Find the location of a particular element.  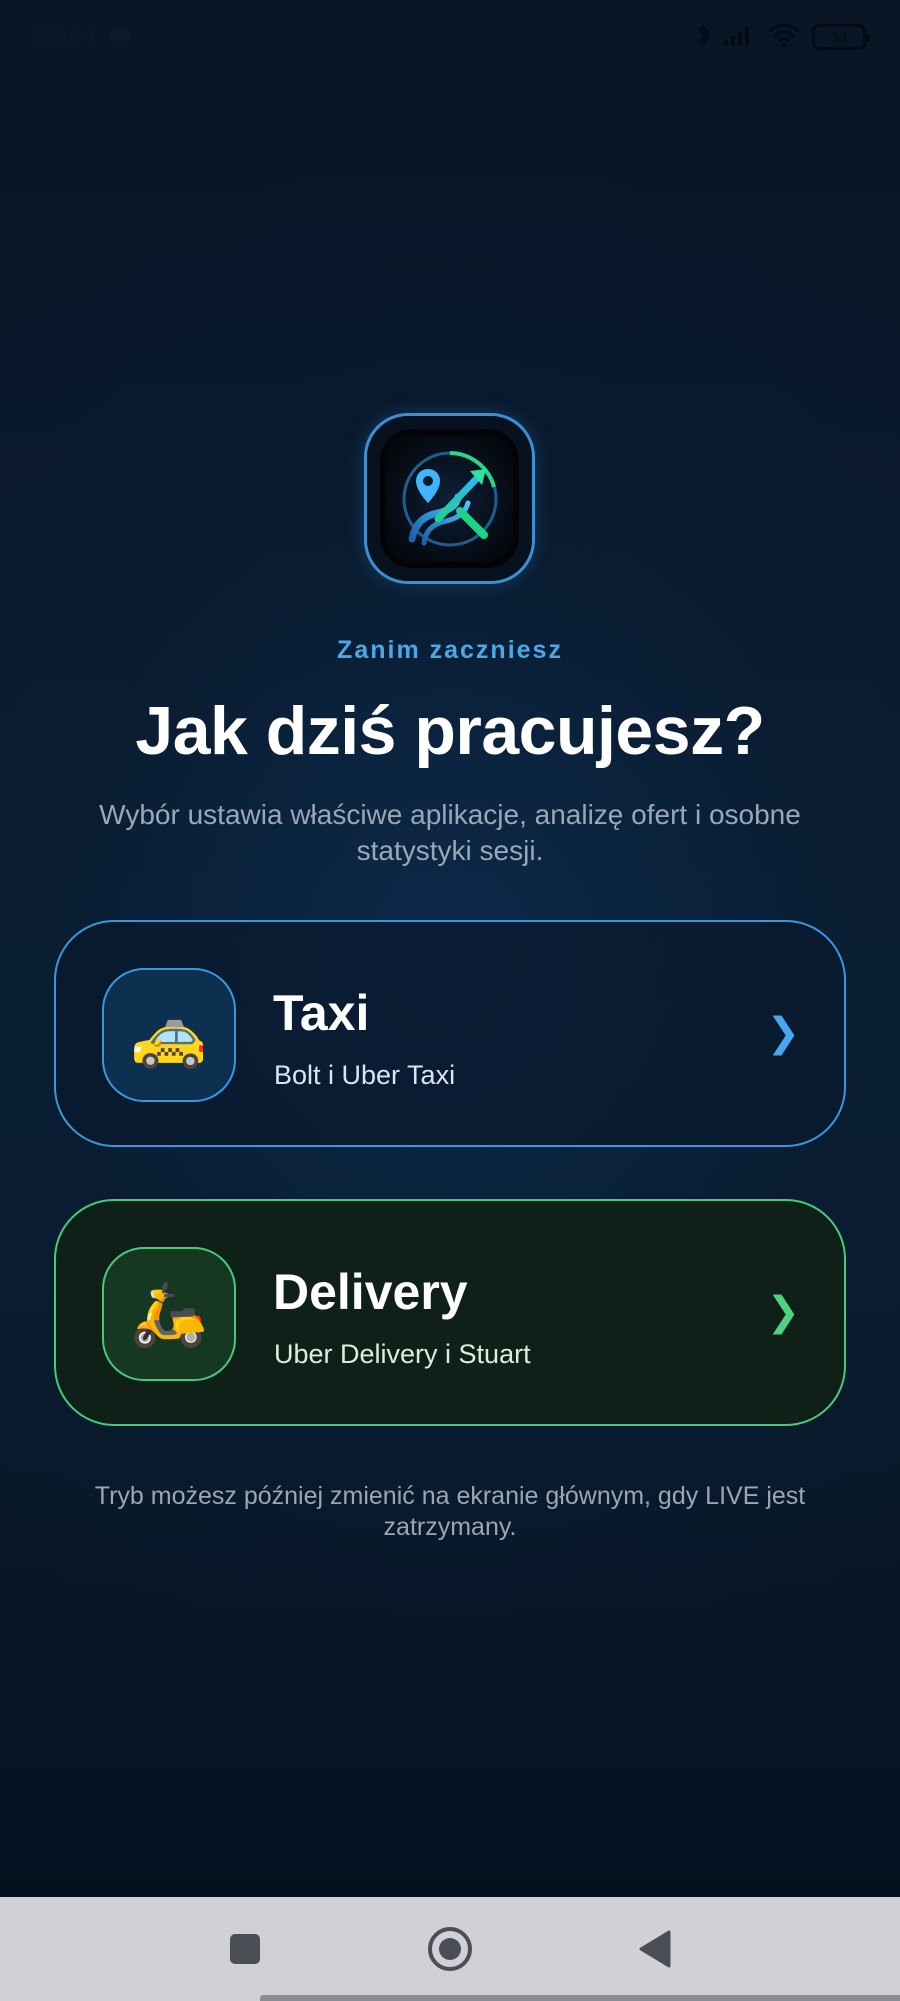

status-right: 33 is located at coordinates (782, 37).